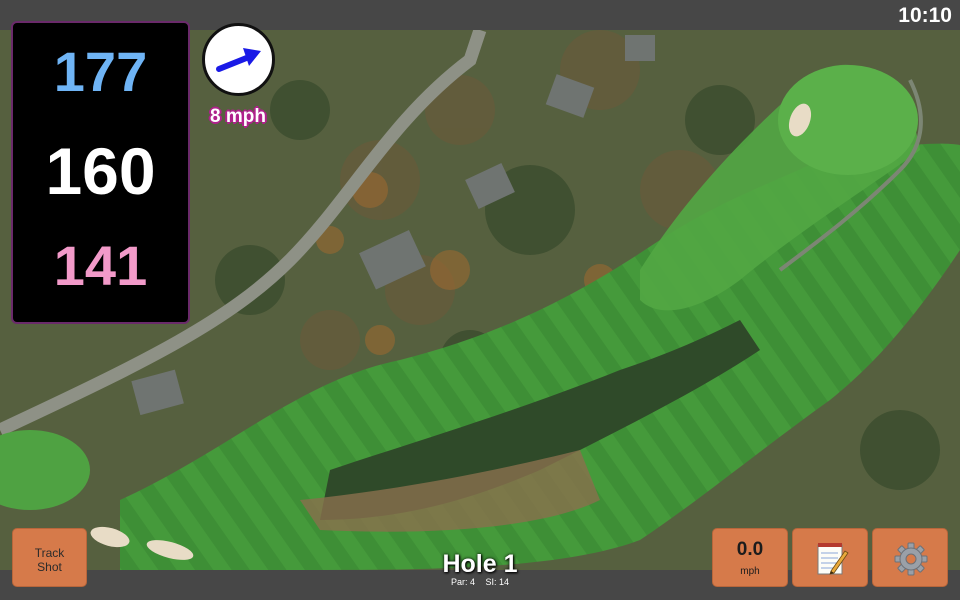  Describe the element at coordinates (100, 265) in the screenshot. I see `front-distance: 141` at that location.